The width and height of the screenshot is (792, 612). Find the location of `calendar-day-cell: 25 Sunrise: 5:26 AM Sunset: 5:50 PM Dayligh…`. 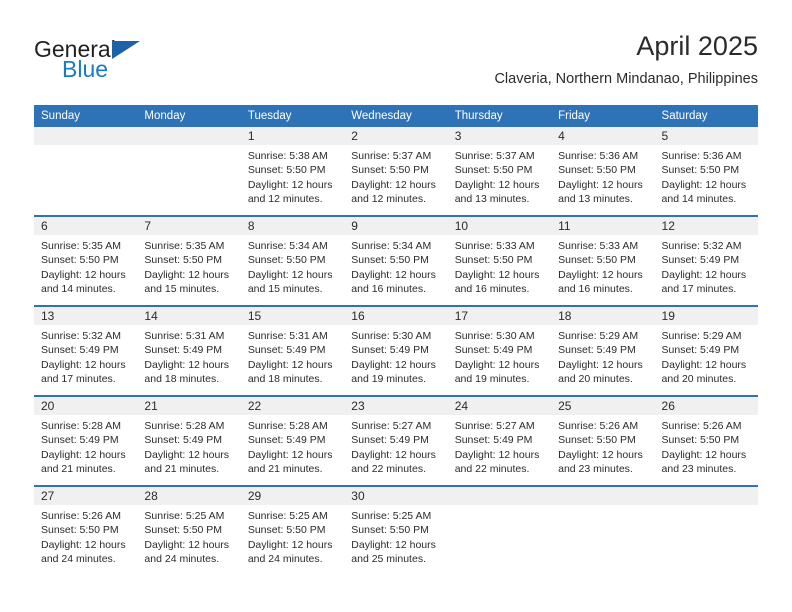

calendar-day-cell: 25 Sunrise: 5:26 AM Sunset: 5:50 PM Dayligh… is located at coordinates (603, 440).